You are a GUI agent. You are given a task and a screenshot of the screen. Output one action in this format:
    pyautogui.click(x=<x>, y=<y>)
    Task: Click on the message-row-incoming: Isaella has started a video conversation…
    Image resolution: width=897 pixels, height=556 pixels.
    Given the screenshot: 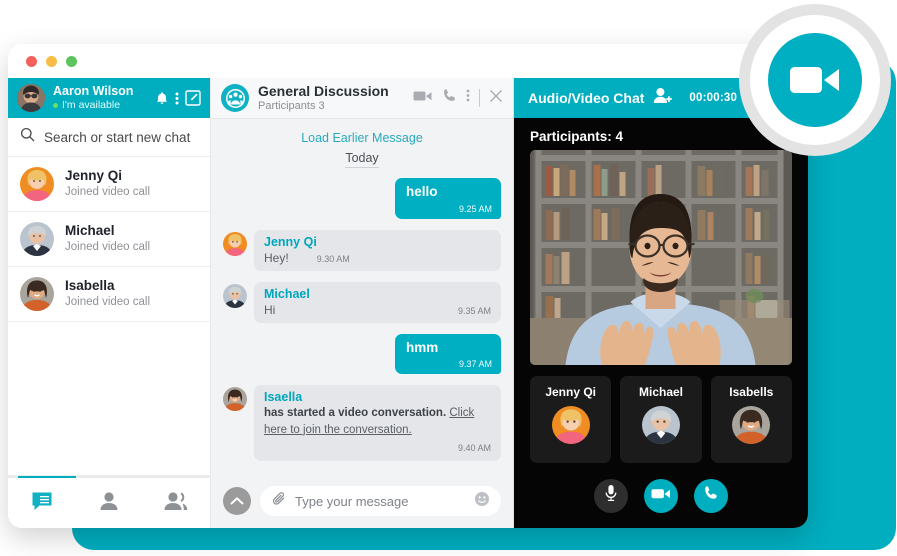 What is the action you would take?
    pyautogui.click(x=362, y=423)
    